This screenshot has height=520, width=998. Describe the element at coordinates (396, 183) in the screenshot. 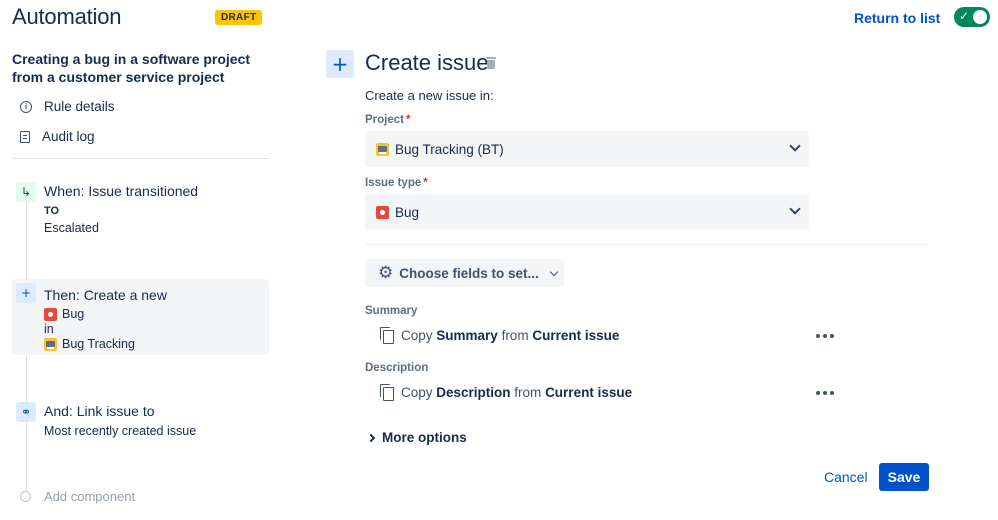

I see `issue-type-field-label: Issue type *` at that location.